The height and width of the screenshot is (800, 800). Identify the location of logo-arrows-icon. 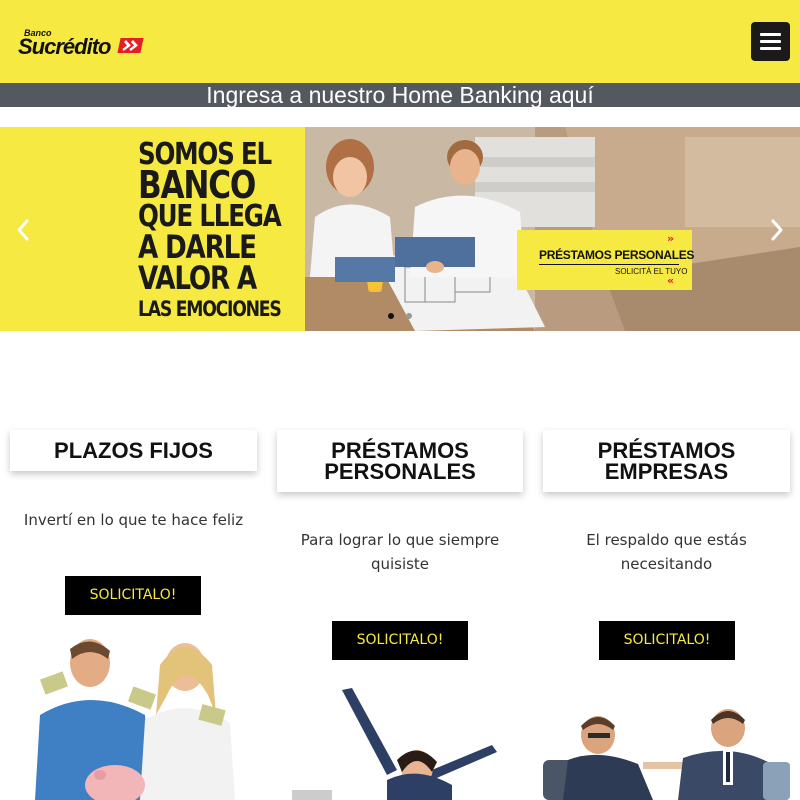
(130, 45).